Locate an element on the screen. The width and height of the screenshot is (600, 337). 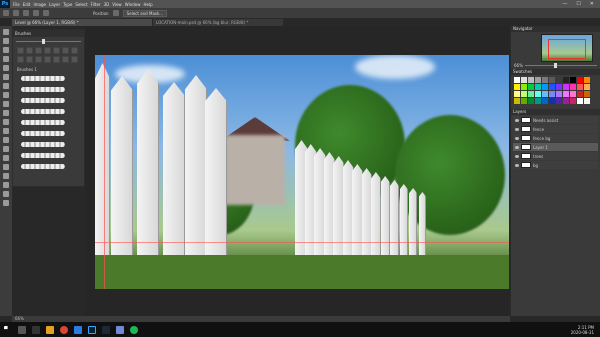
menu-item-image: Image is located at coordinates (39, 4).